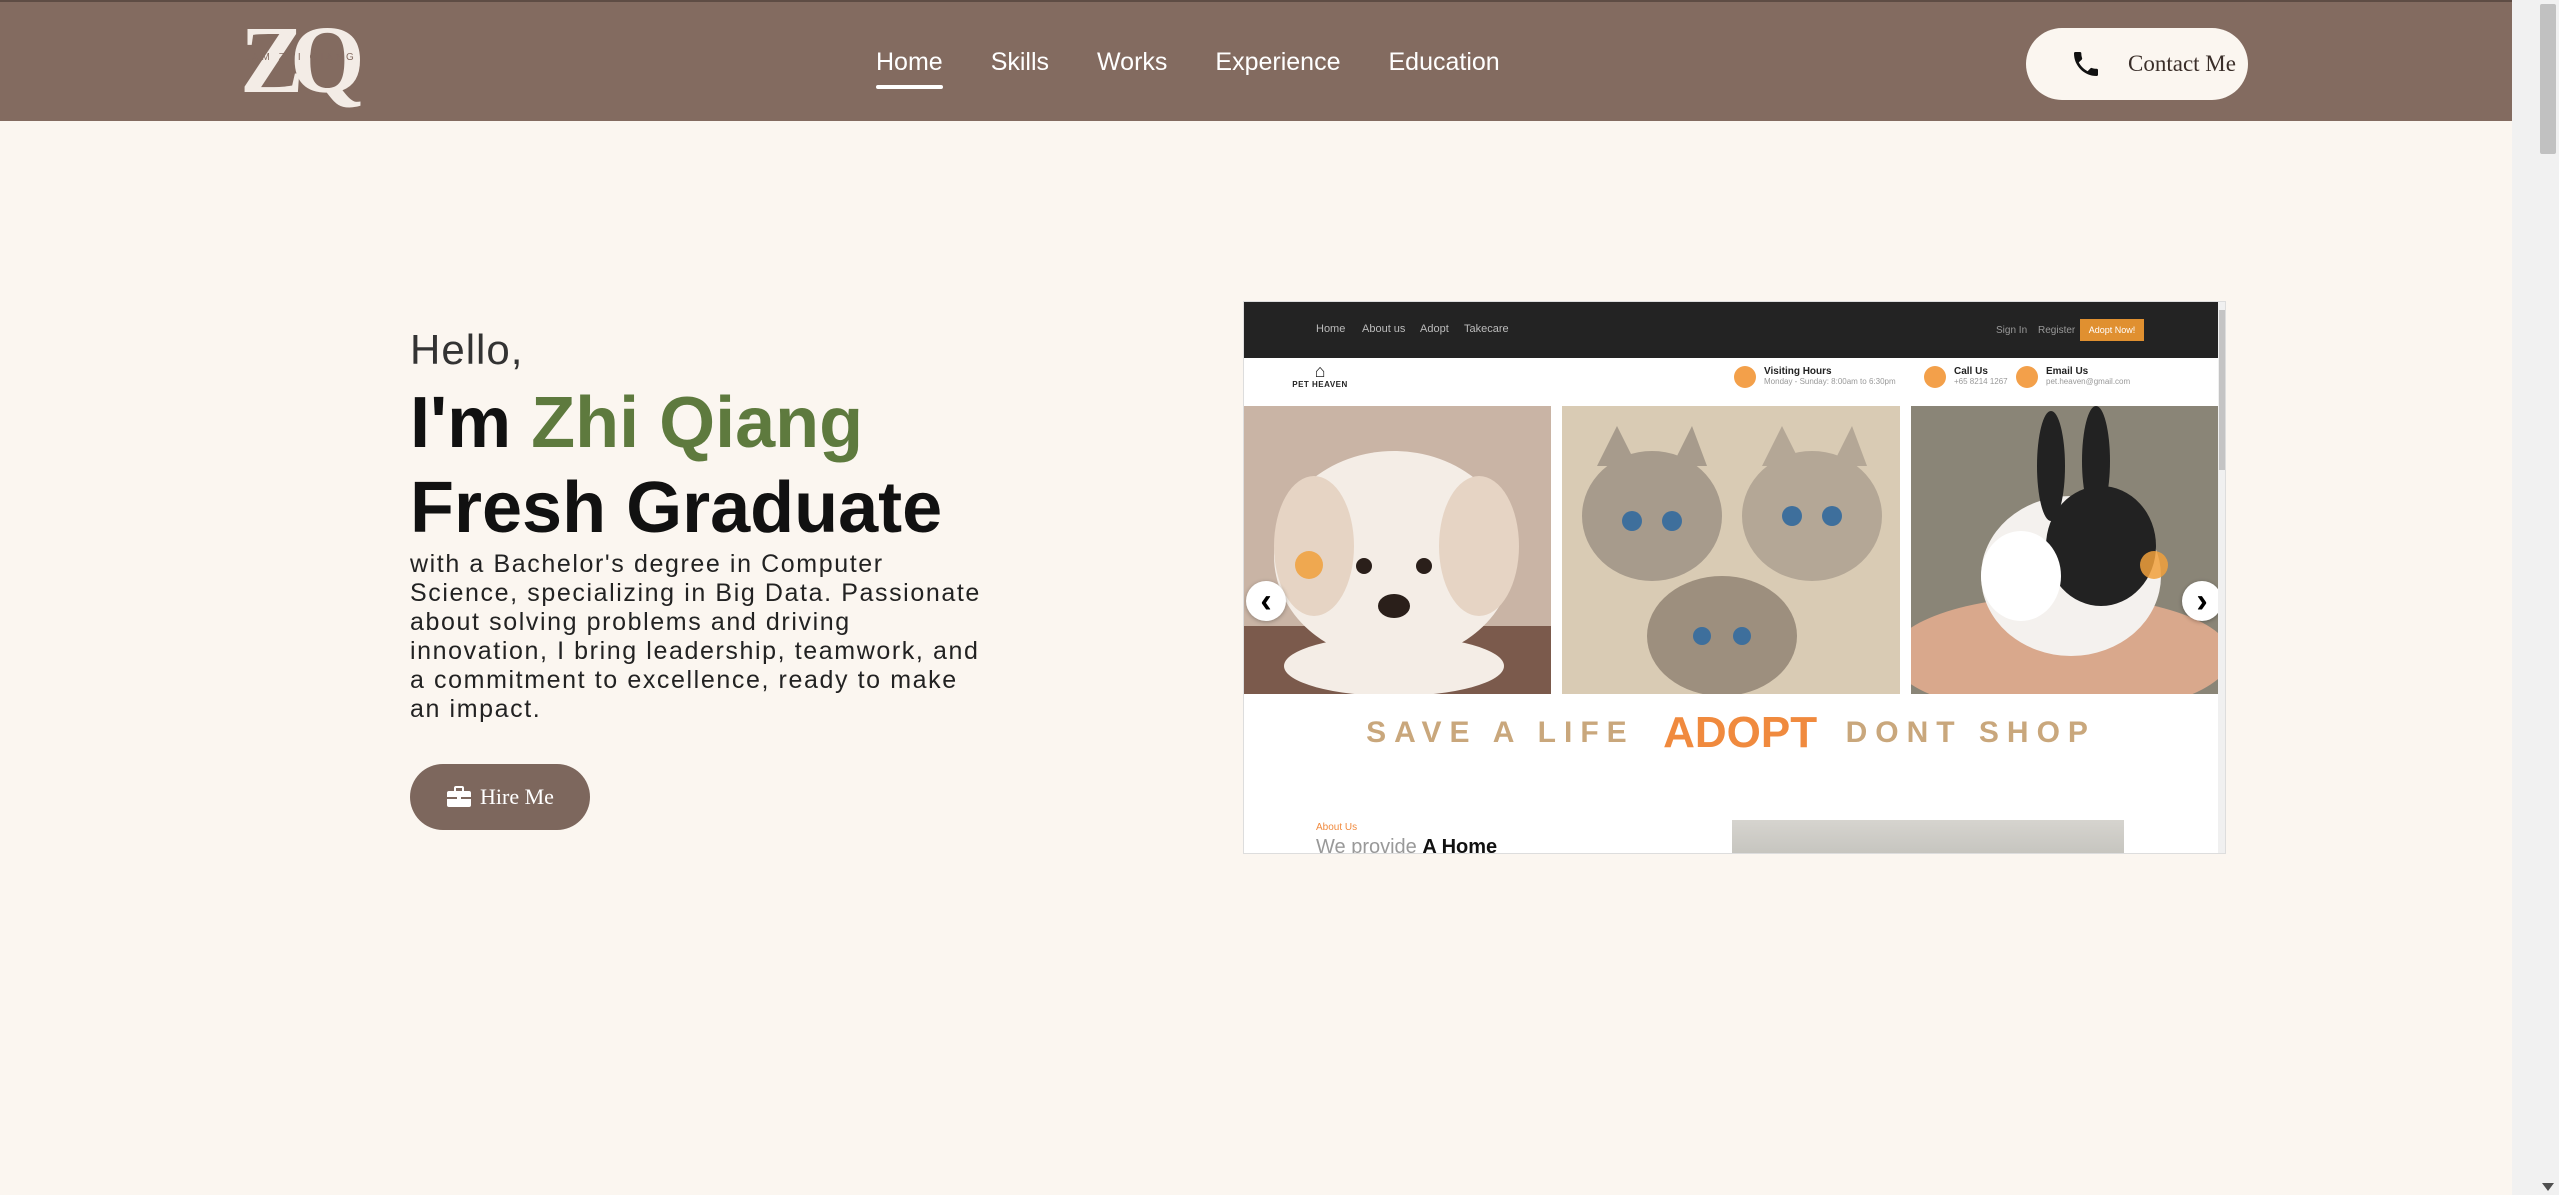  What do you see at coordinates (2112, 330) in the screenshot?
I see `preview-adopt-now-button: Adopt Now!` at bounding box center [2112, 330].